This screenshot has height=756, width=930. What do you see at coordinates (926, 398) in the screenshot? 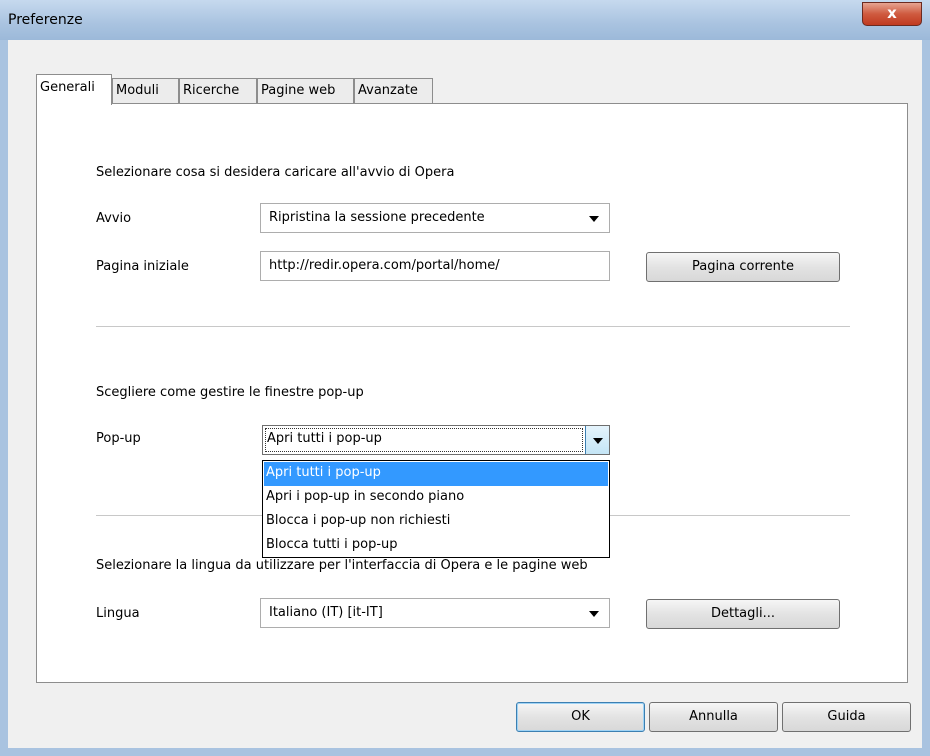
I see `window-frame-right` at bounding box center [926, 398].